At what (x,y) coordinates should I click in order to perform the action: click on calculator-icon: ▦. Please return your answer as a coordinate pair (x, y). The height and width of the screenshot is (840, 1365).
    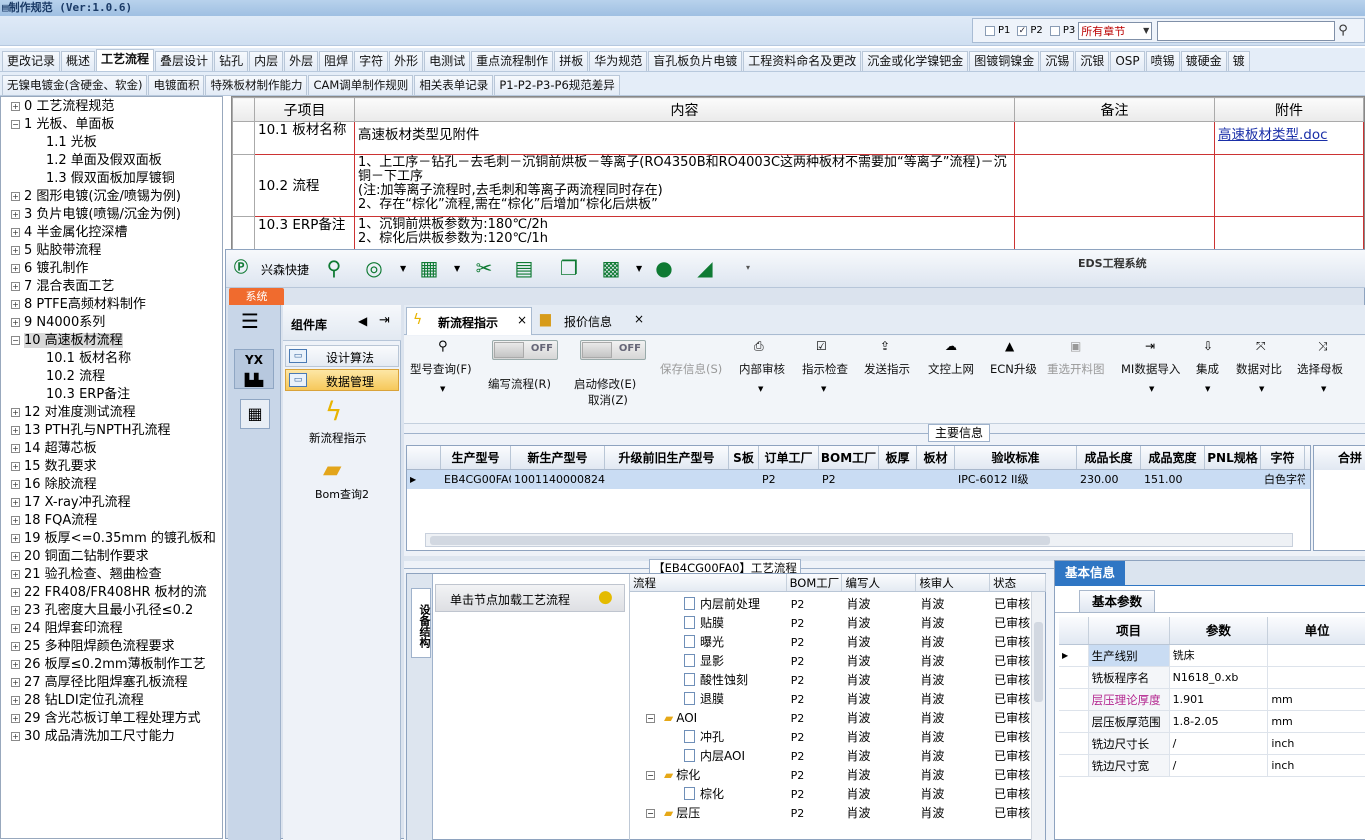
    Looking at the image, I should click on (255, 414).